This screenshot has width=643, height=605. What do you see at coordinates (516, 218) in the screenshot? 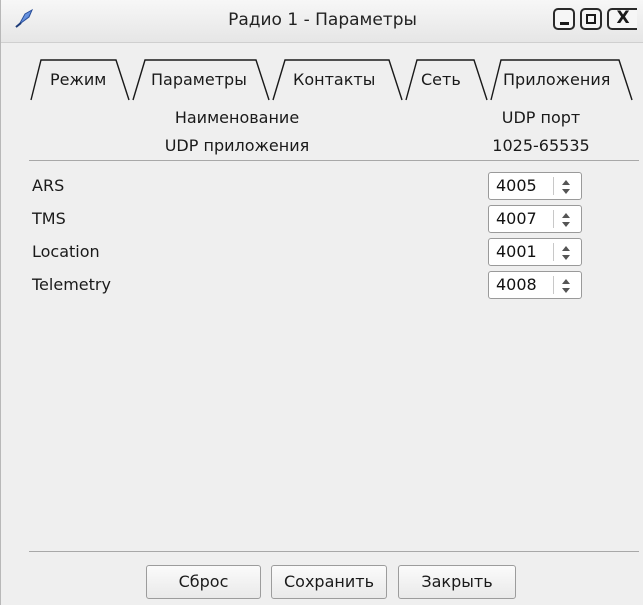
I see `spin-value: 4007` at bounding box center [516, 218].